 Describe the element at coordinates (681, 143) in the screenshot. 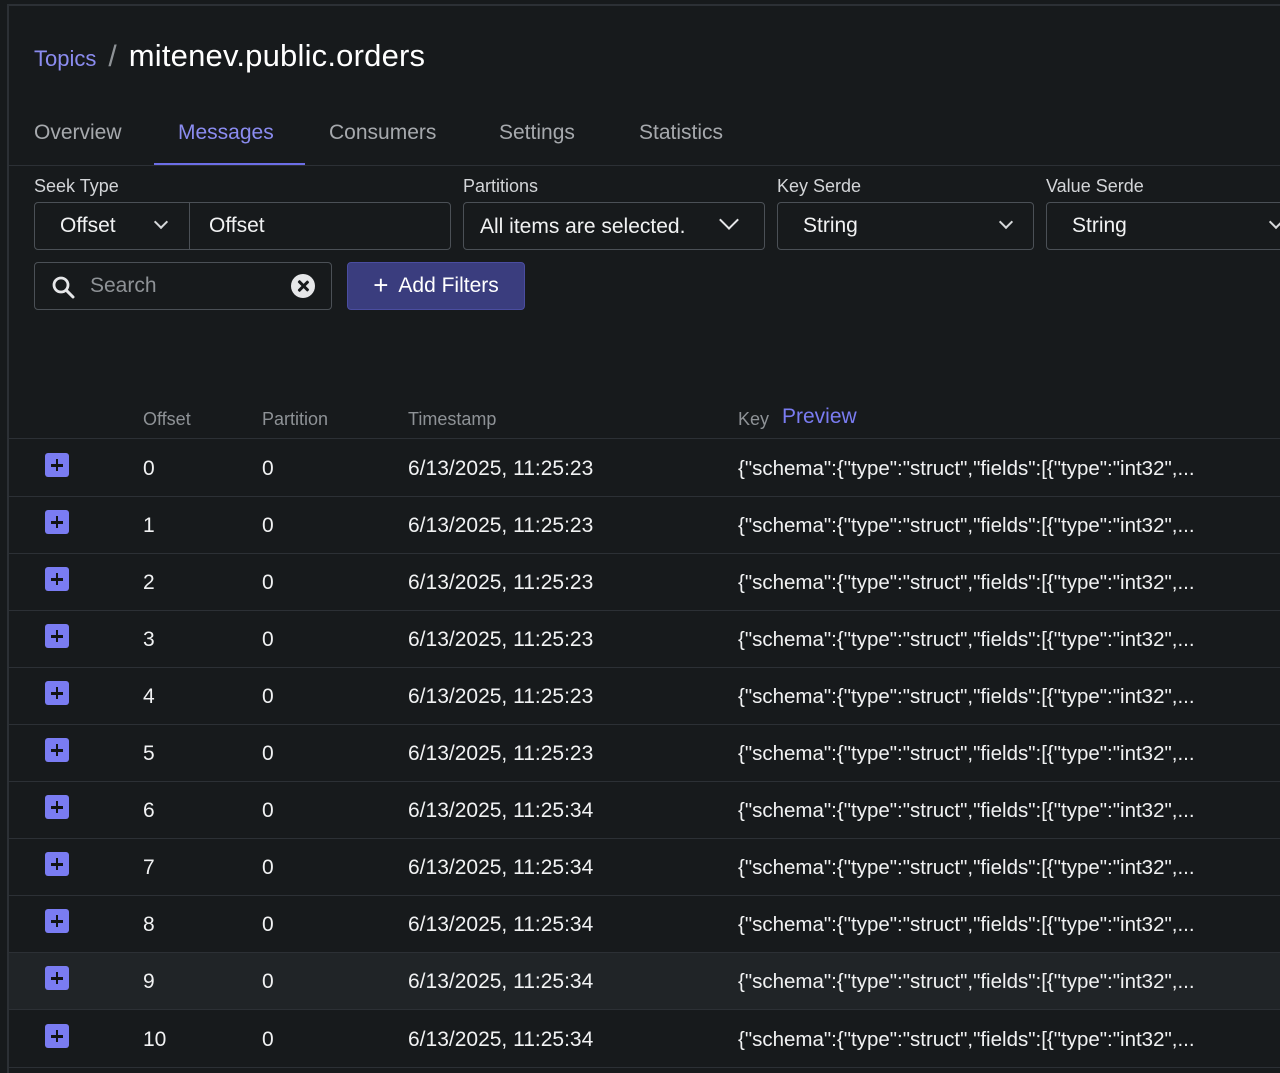

I see `tab-statistics: Statistics` at that location.